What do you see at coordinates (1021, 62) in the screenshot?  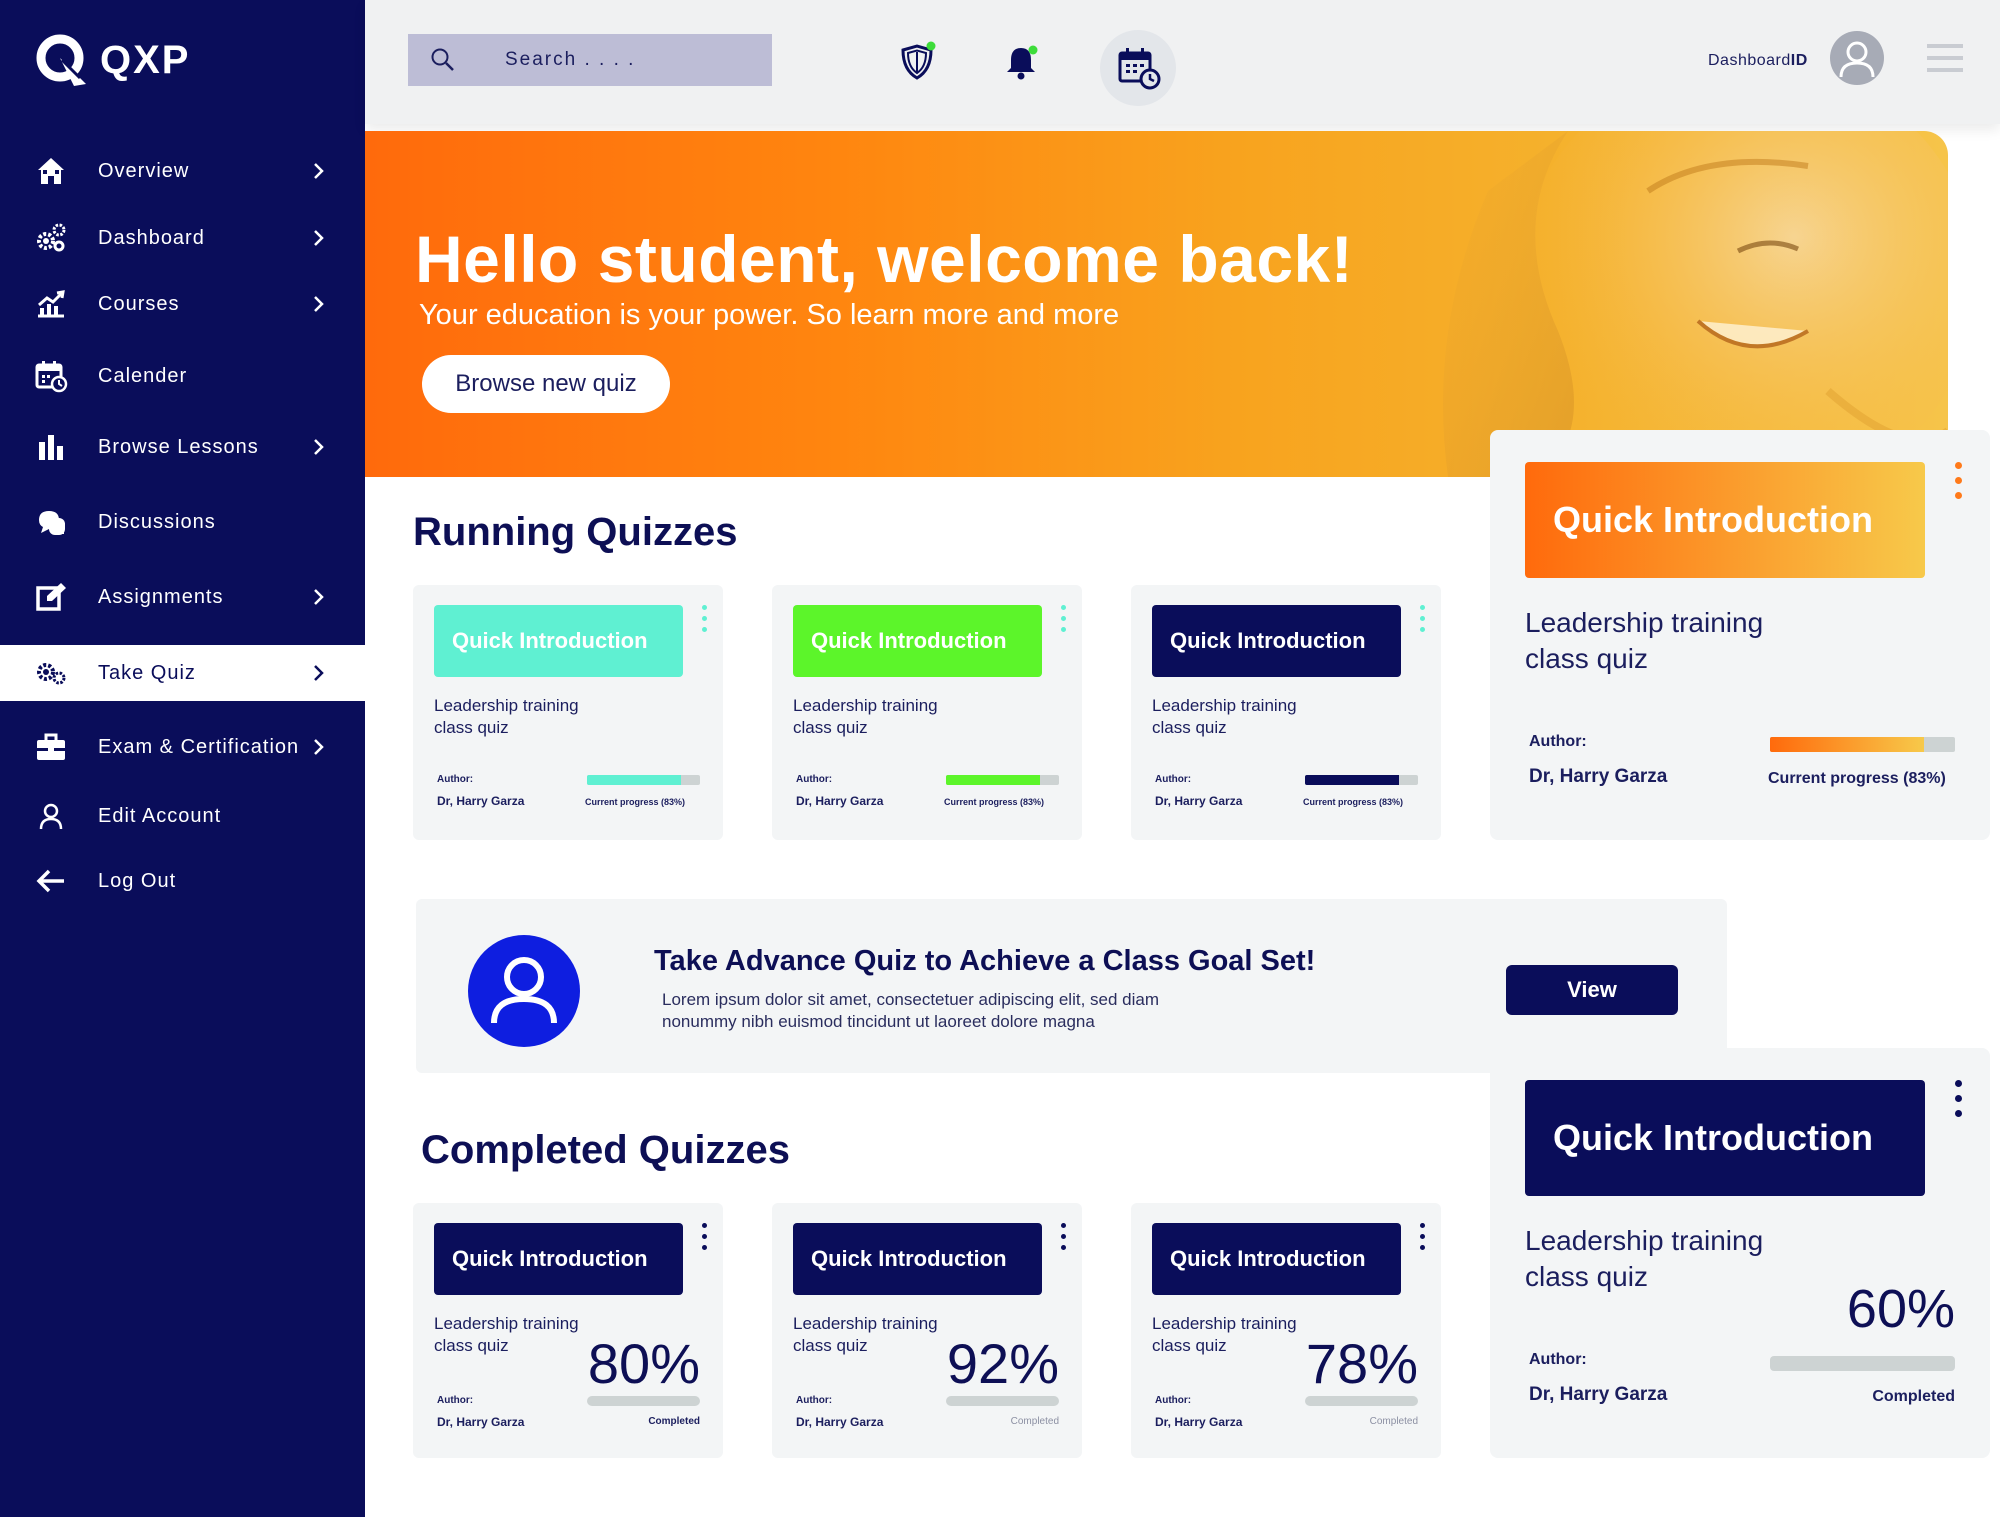 I see `bell-icon` at bounding box center [1021, 62].